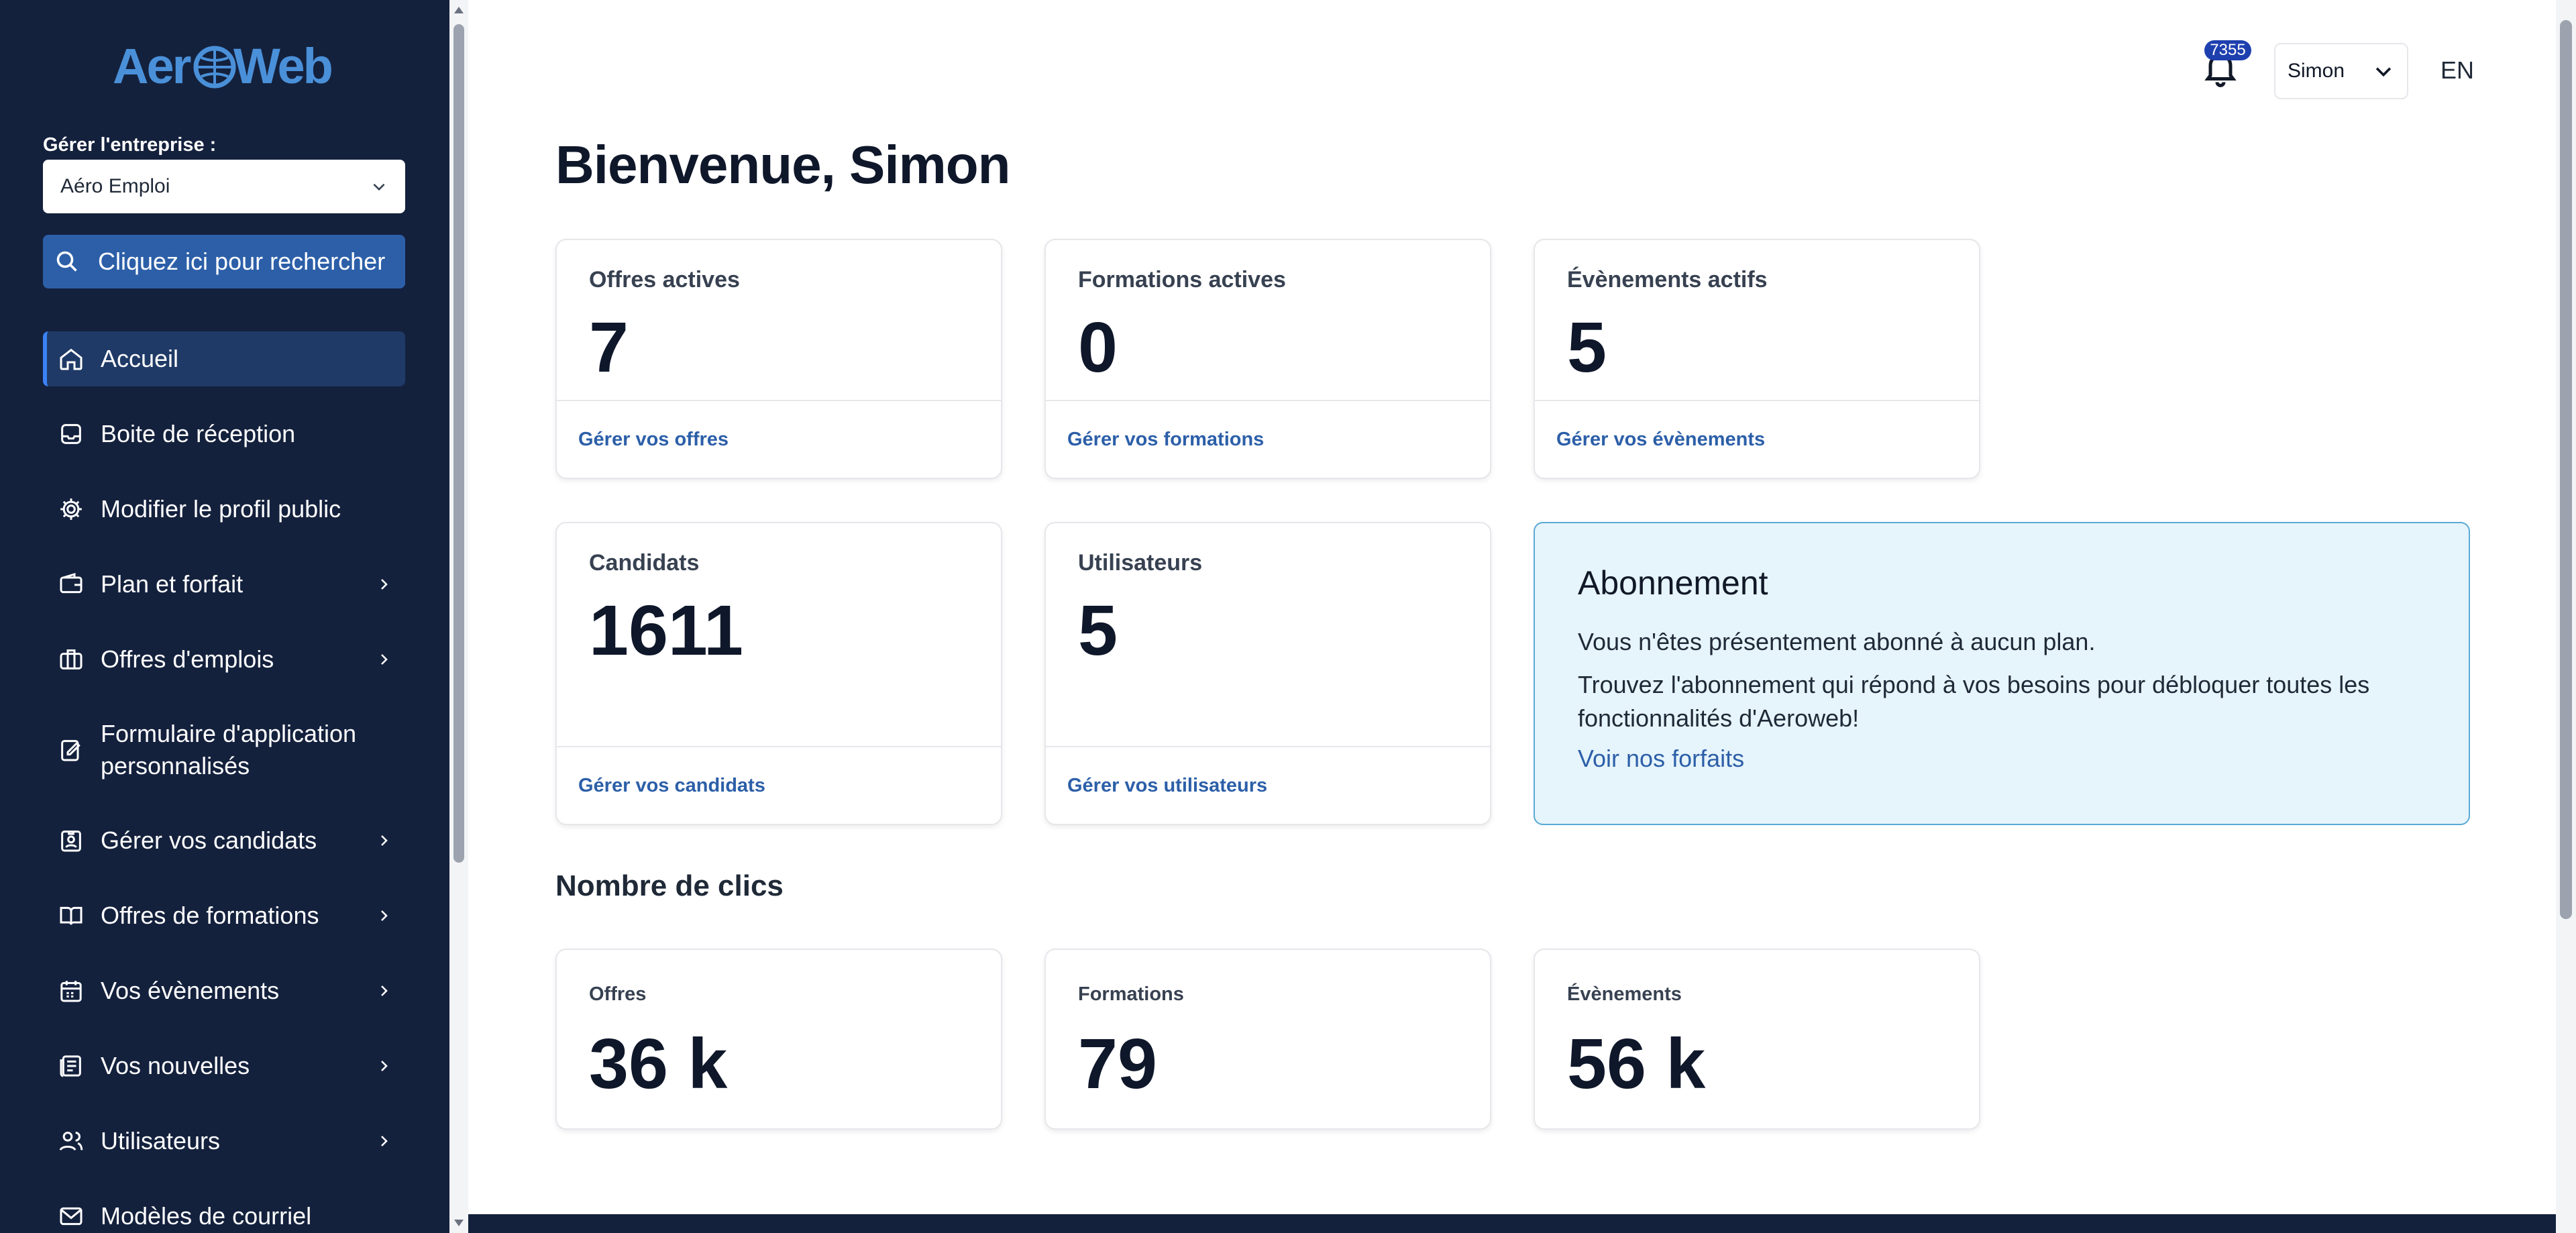 This screenshot has width=2576, height=1233. I want to click on stat-card-active-events: Évènements actifs 5 Gérer vos évènements, so click(1757, 359).